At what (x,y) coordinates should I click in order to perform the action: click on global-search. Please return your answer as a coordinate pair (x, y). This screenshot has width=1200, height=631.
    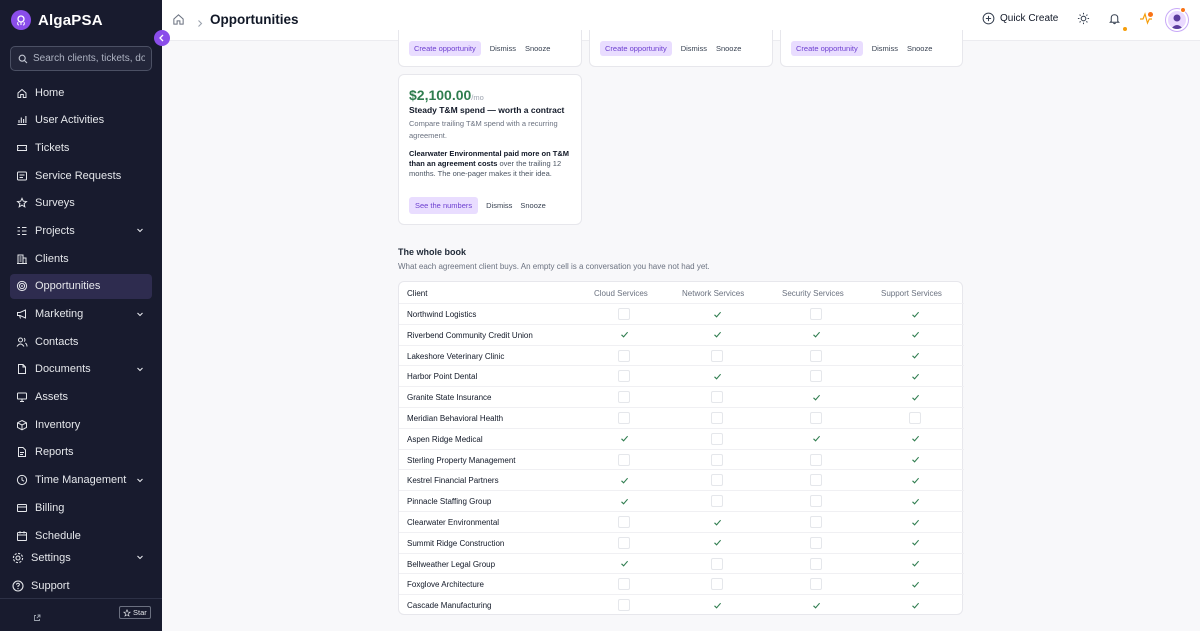
    Looking at the image, I should click on (81, 58).